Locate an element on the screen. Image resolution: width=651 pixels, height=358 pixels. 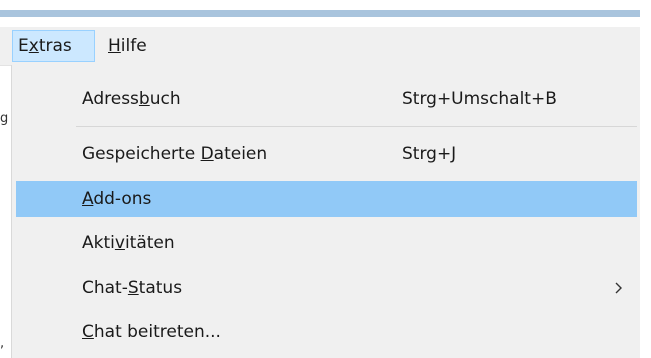
menu-hilfe-suffix: ilfe is located at coordinates (133, 46).